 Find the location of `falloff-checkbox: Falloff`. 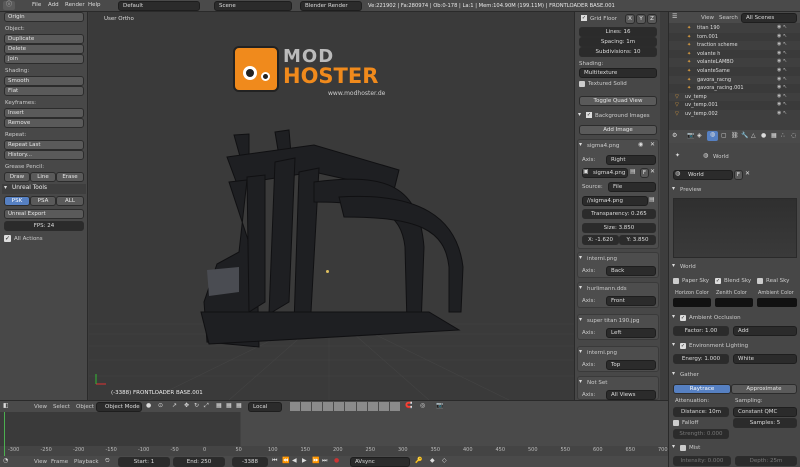

falloff-checkbox: Falloff is located at coordinates (701, 423).